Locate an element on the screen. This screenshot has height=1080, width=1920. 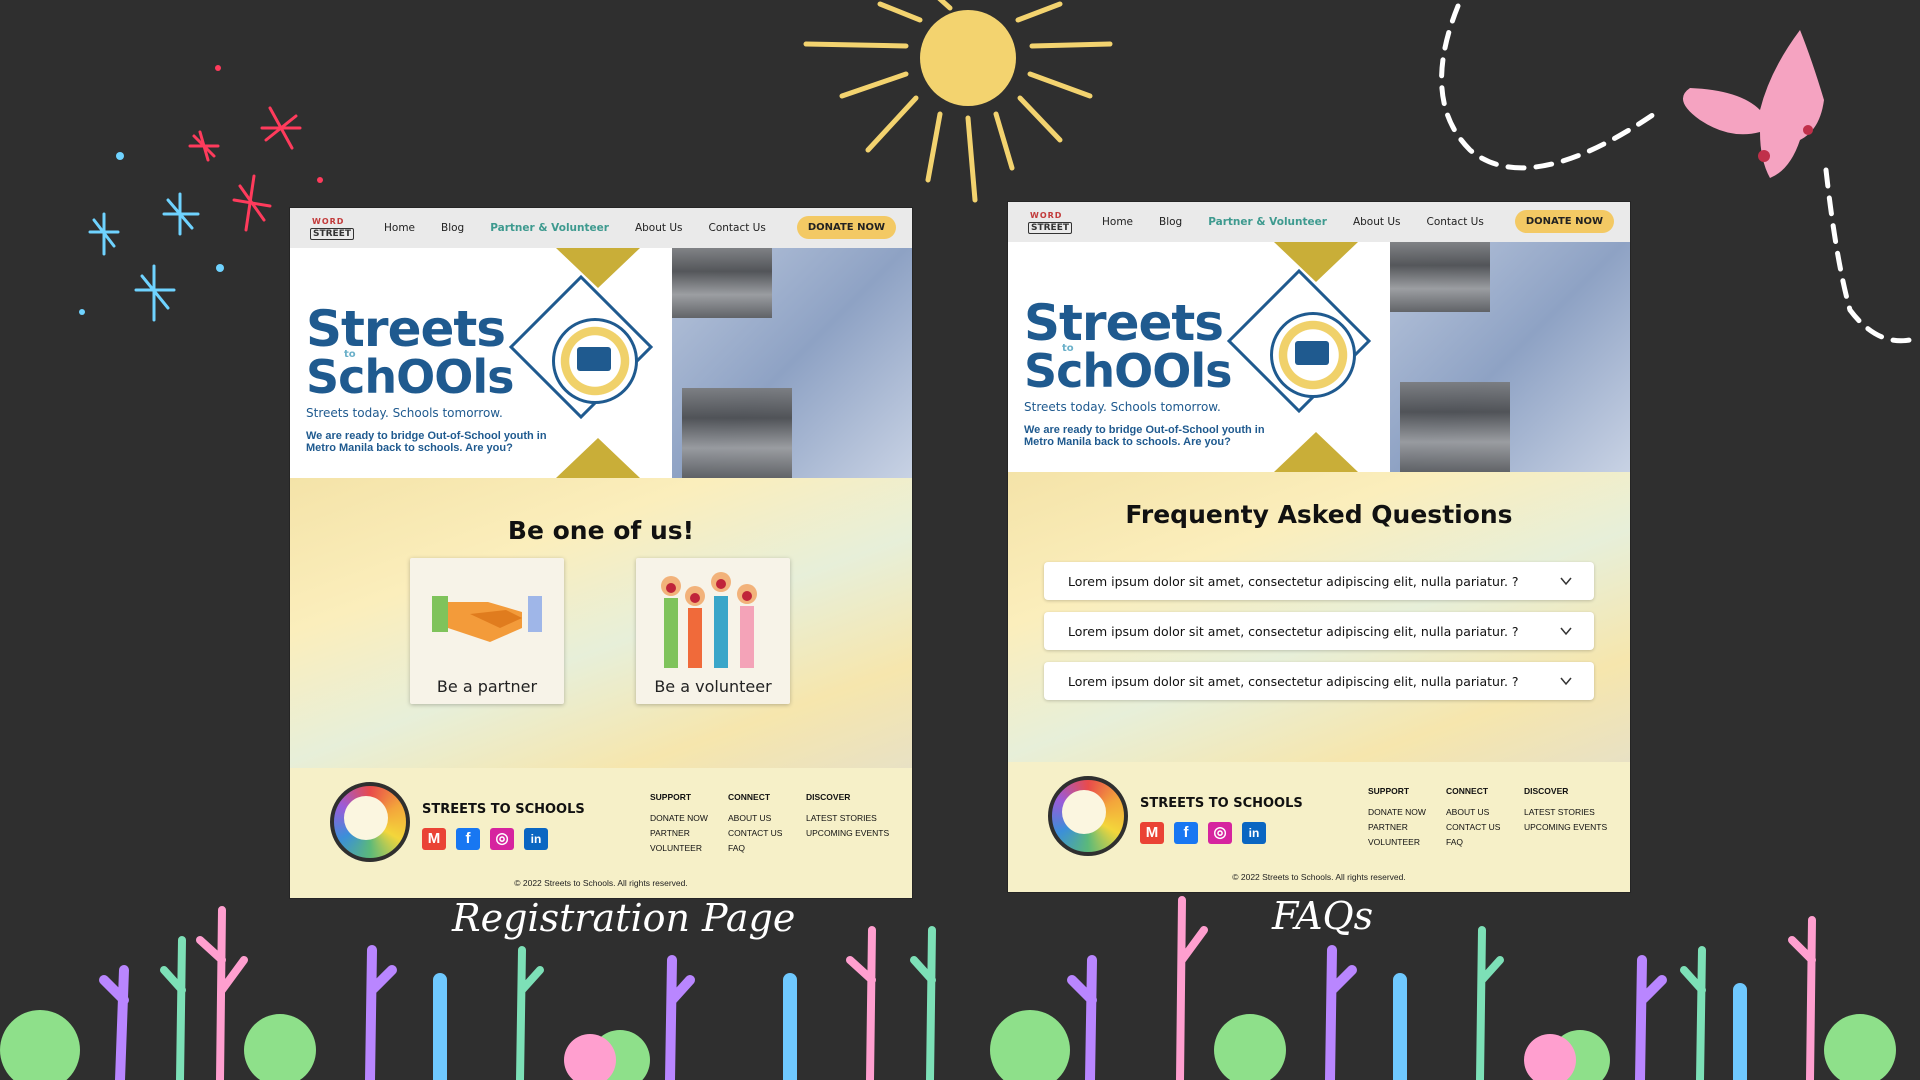
caption-faqs: FAQs is located at coordinates (1323, 916).